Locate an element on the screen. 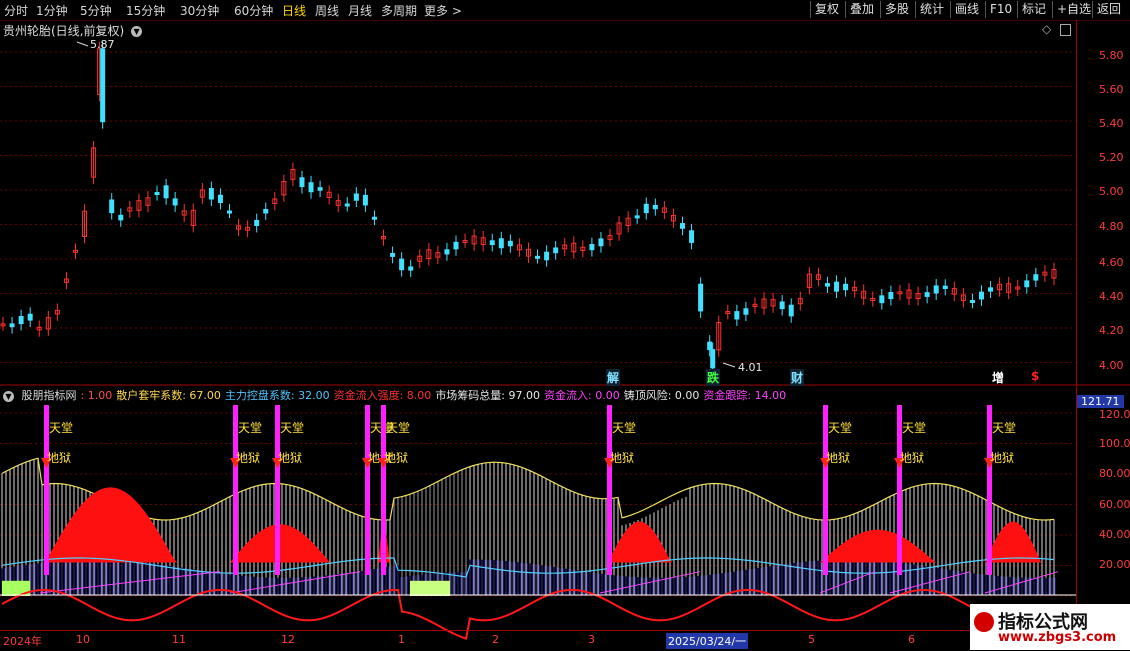  date-axis-label: 5 is located at coordinates (811, 639).